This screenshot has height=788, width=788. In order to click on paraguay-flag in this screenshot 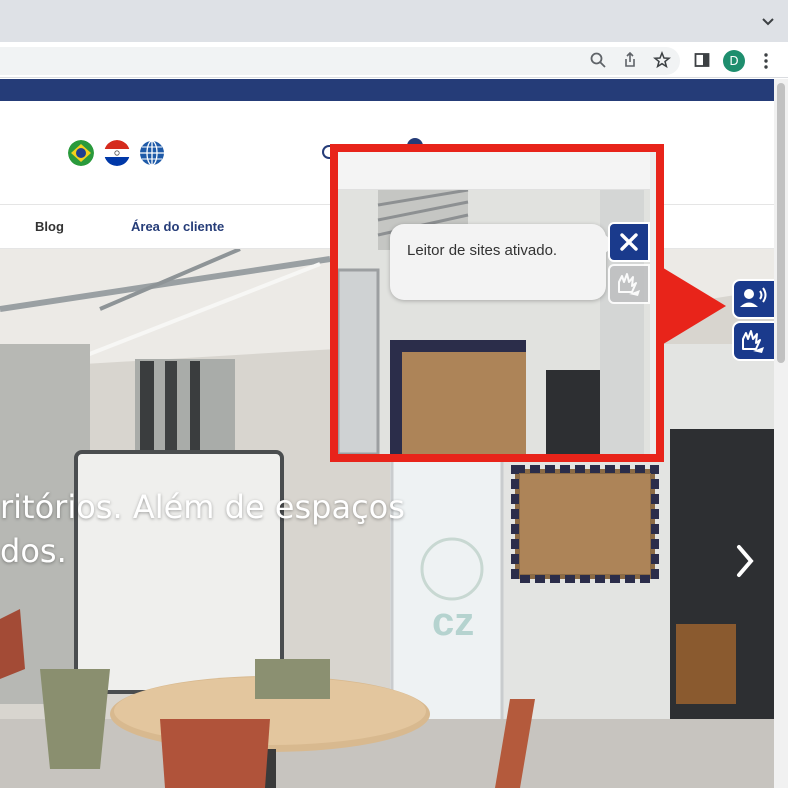, I will do `click(117, 153)`.